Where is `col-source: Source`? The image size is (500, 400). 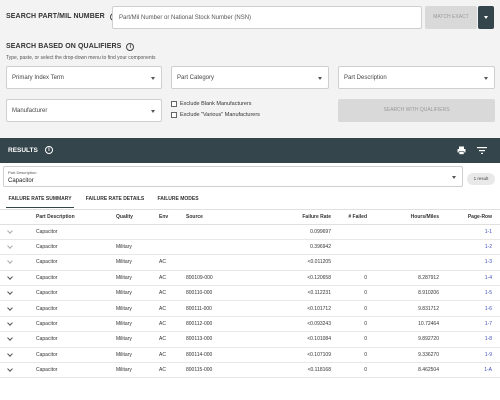 col-source: Source is located at coordinates (213, 217).